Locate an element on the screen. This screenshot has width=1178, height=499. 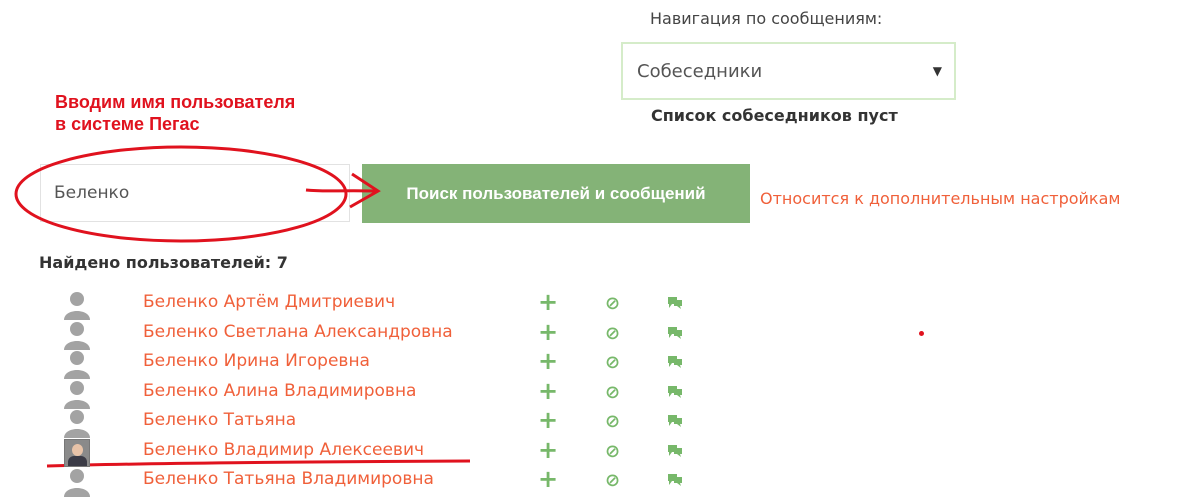
list-item: Беленко Татьяна + ⊘ is located at coordinates (380, 423).